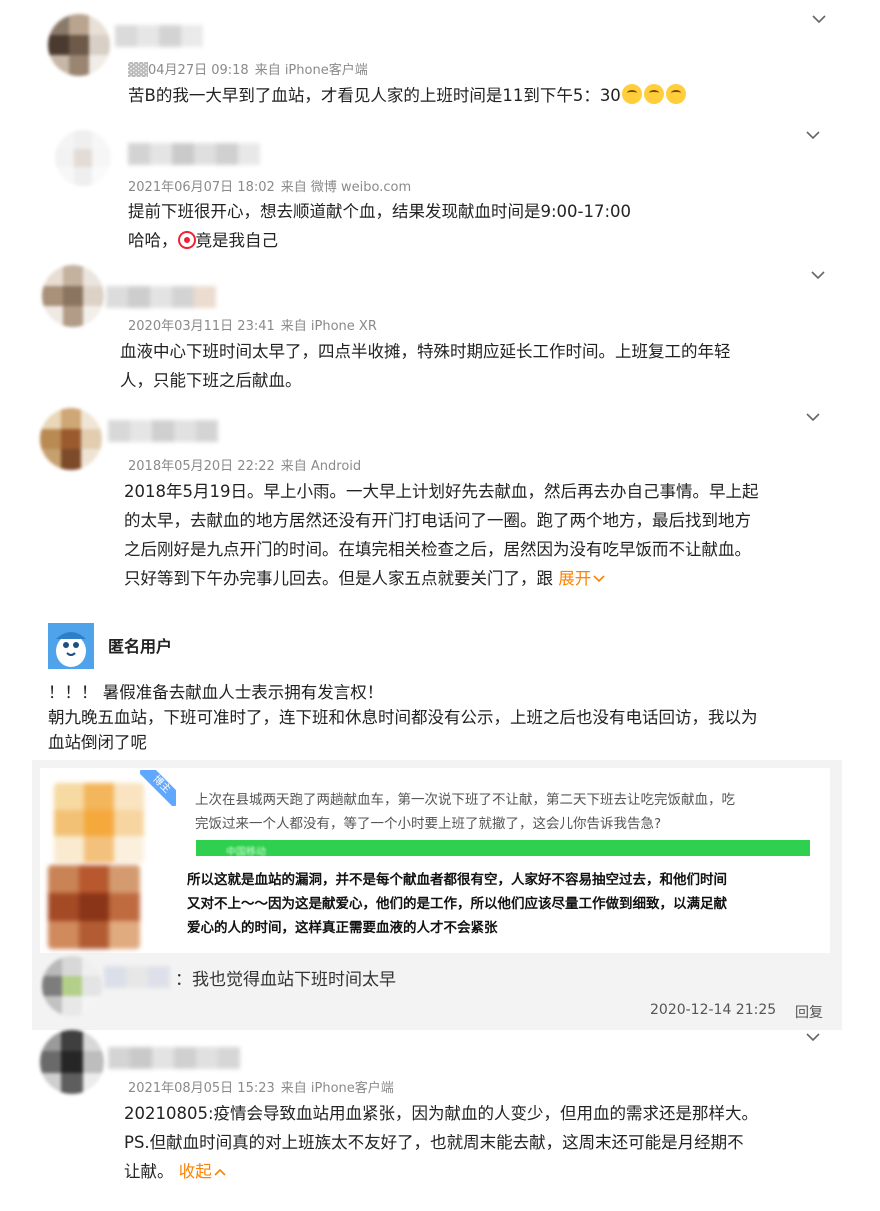 The width and height of the screenshot is (880, 1211). Describe the element at coordinates (140, 645) in the screenshot. I see `anonymous-username: 匿名用户` at that location.